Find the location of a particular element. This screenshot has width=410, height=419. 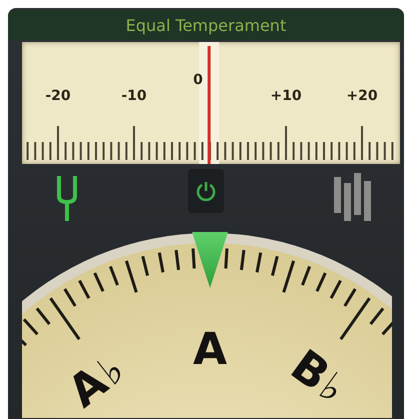

power-icon is located at coordinates (206, 191).